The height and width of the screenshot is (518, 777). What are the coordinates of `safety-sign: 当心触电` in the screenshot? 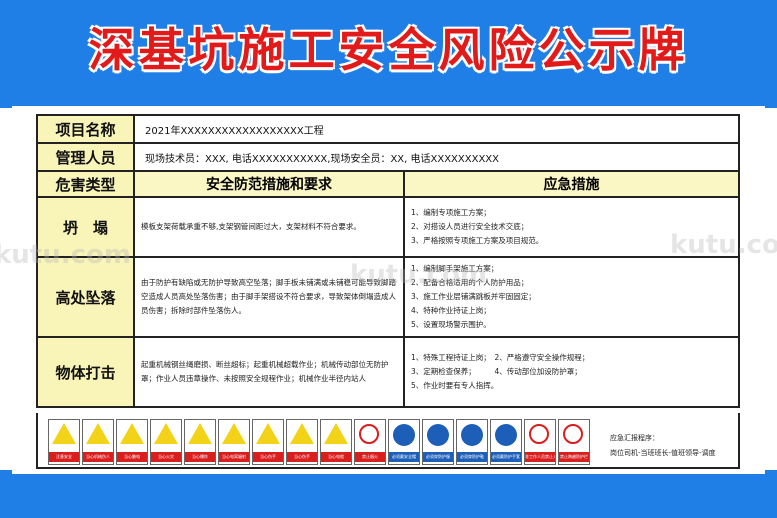 It's located at (132, 442).